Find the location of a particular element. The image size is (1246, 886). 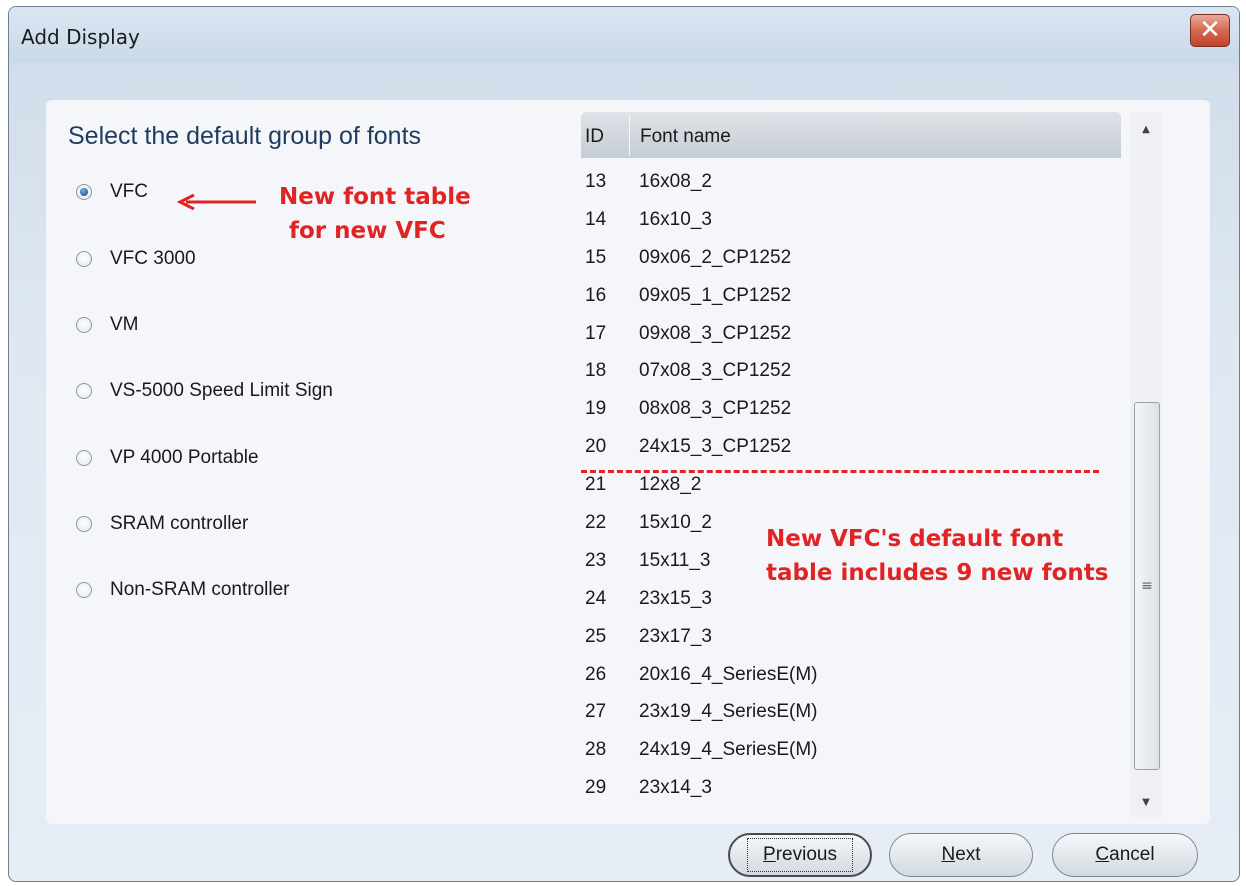

font-id: 16 is located at coordinates (596, 295).